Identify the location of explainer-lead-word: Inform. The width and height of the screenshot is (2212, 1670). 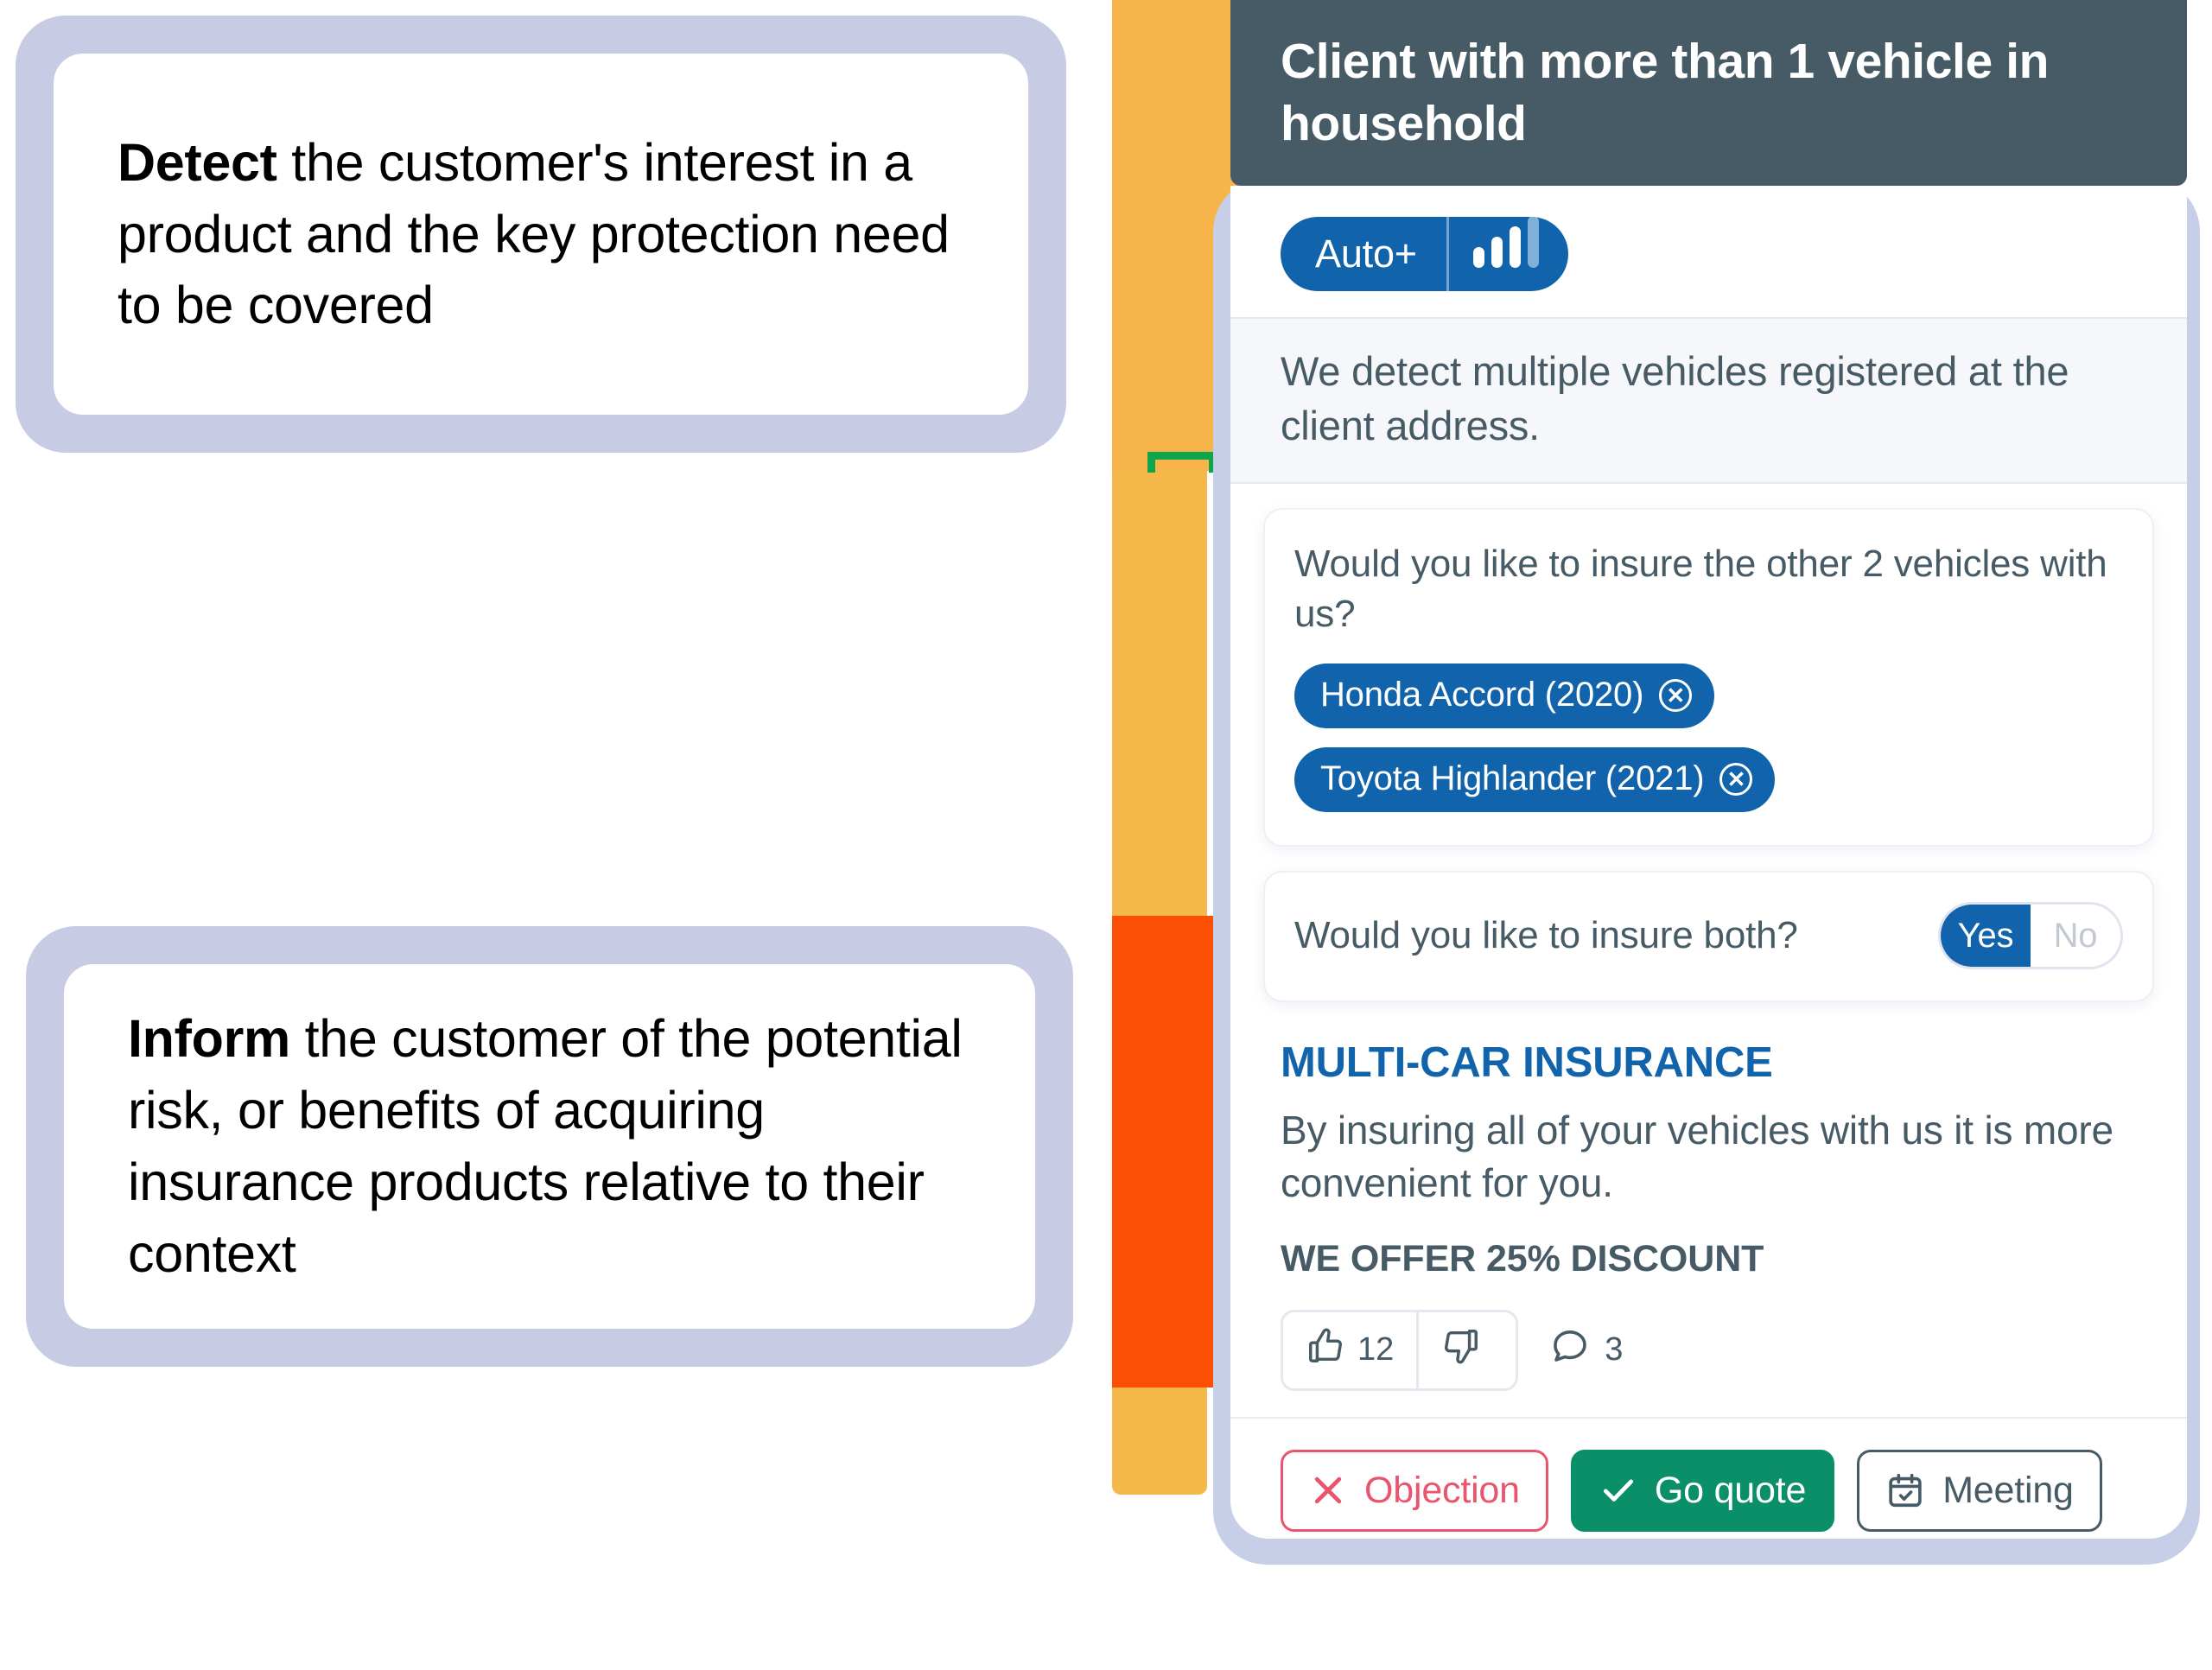
(209, 1039).